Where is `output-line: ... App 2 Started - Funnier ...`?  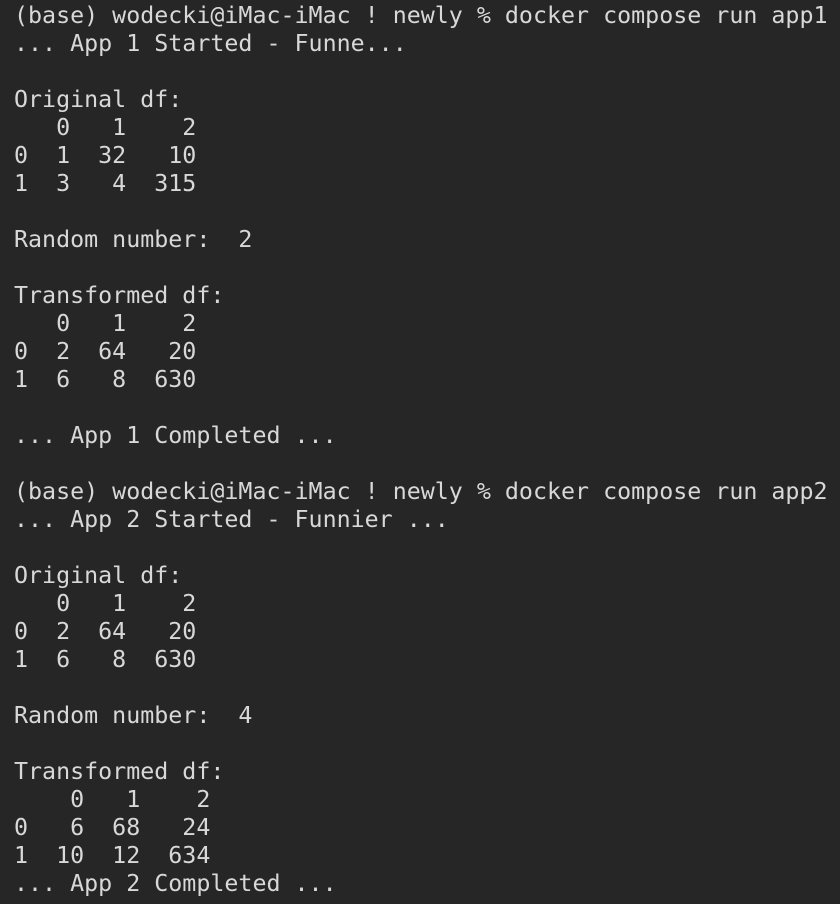
output-line: ... App 2 Started - Funnier ... is located at coordinates (231, 519).